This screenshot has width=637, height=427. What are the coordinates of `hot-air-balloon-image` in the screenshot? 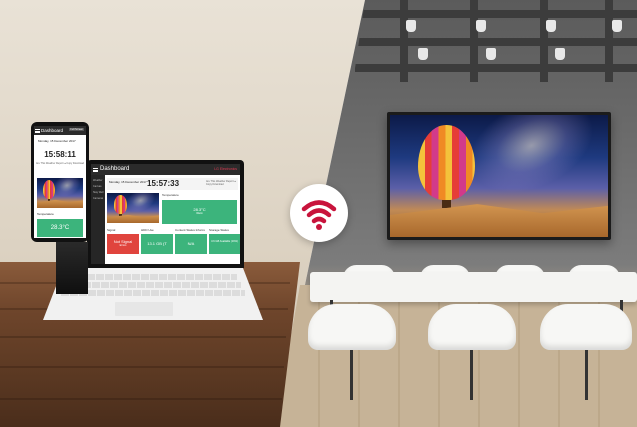 It's located at (499, 176).